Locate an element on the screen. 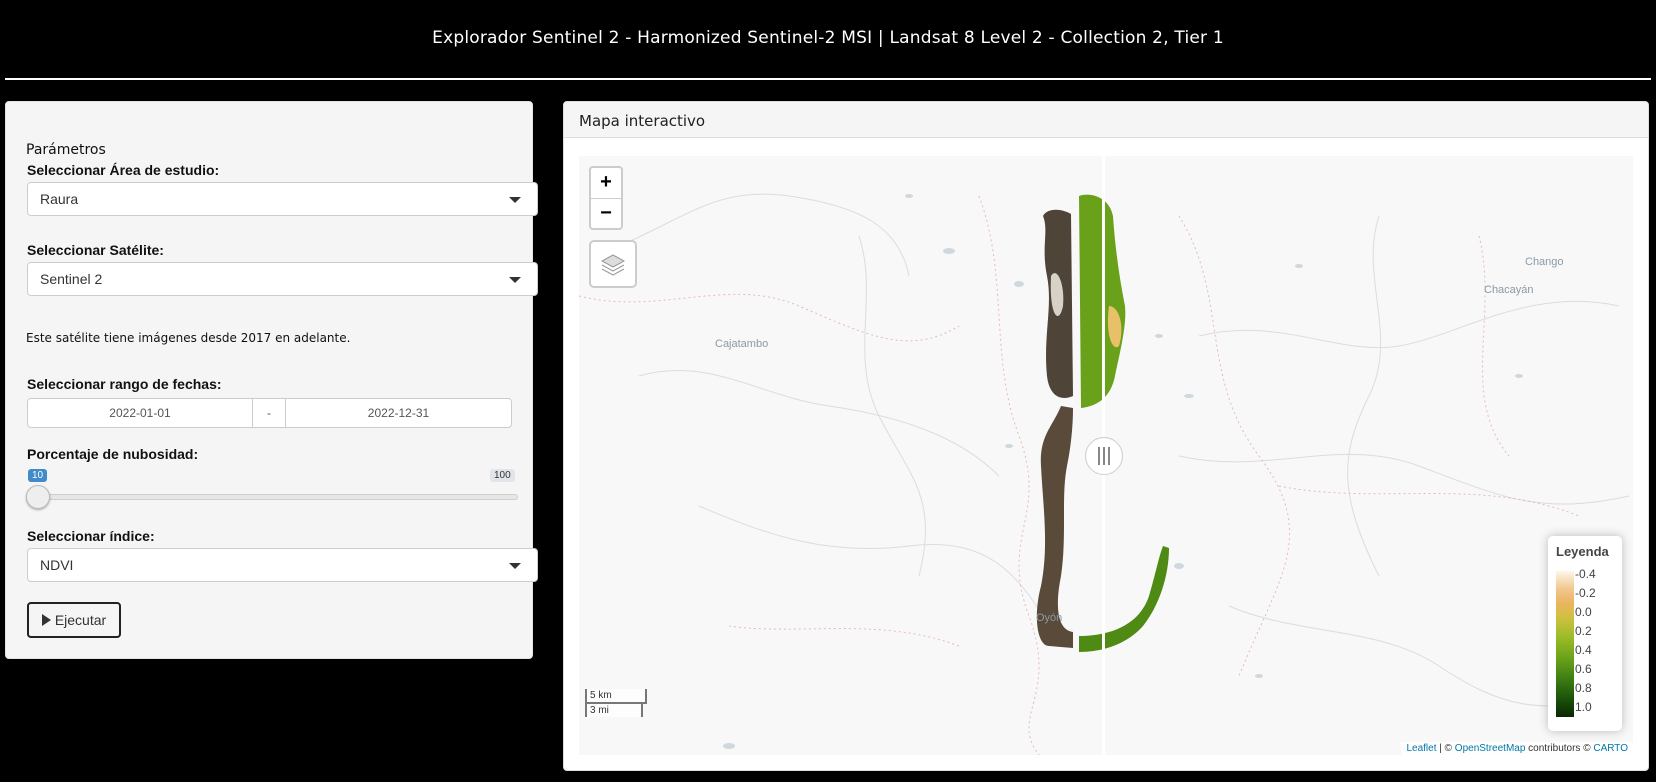  index-label: Seleccionar índice: is located at coordinates (91, 536).